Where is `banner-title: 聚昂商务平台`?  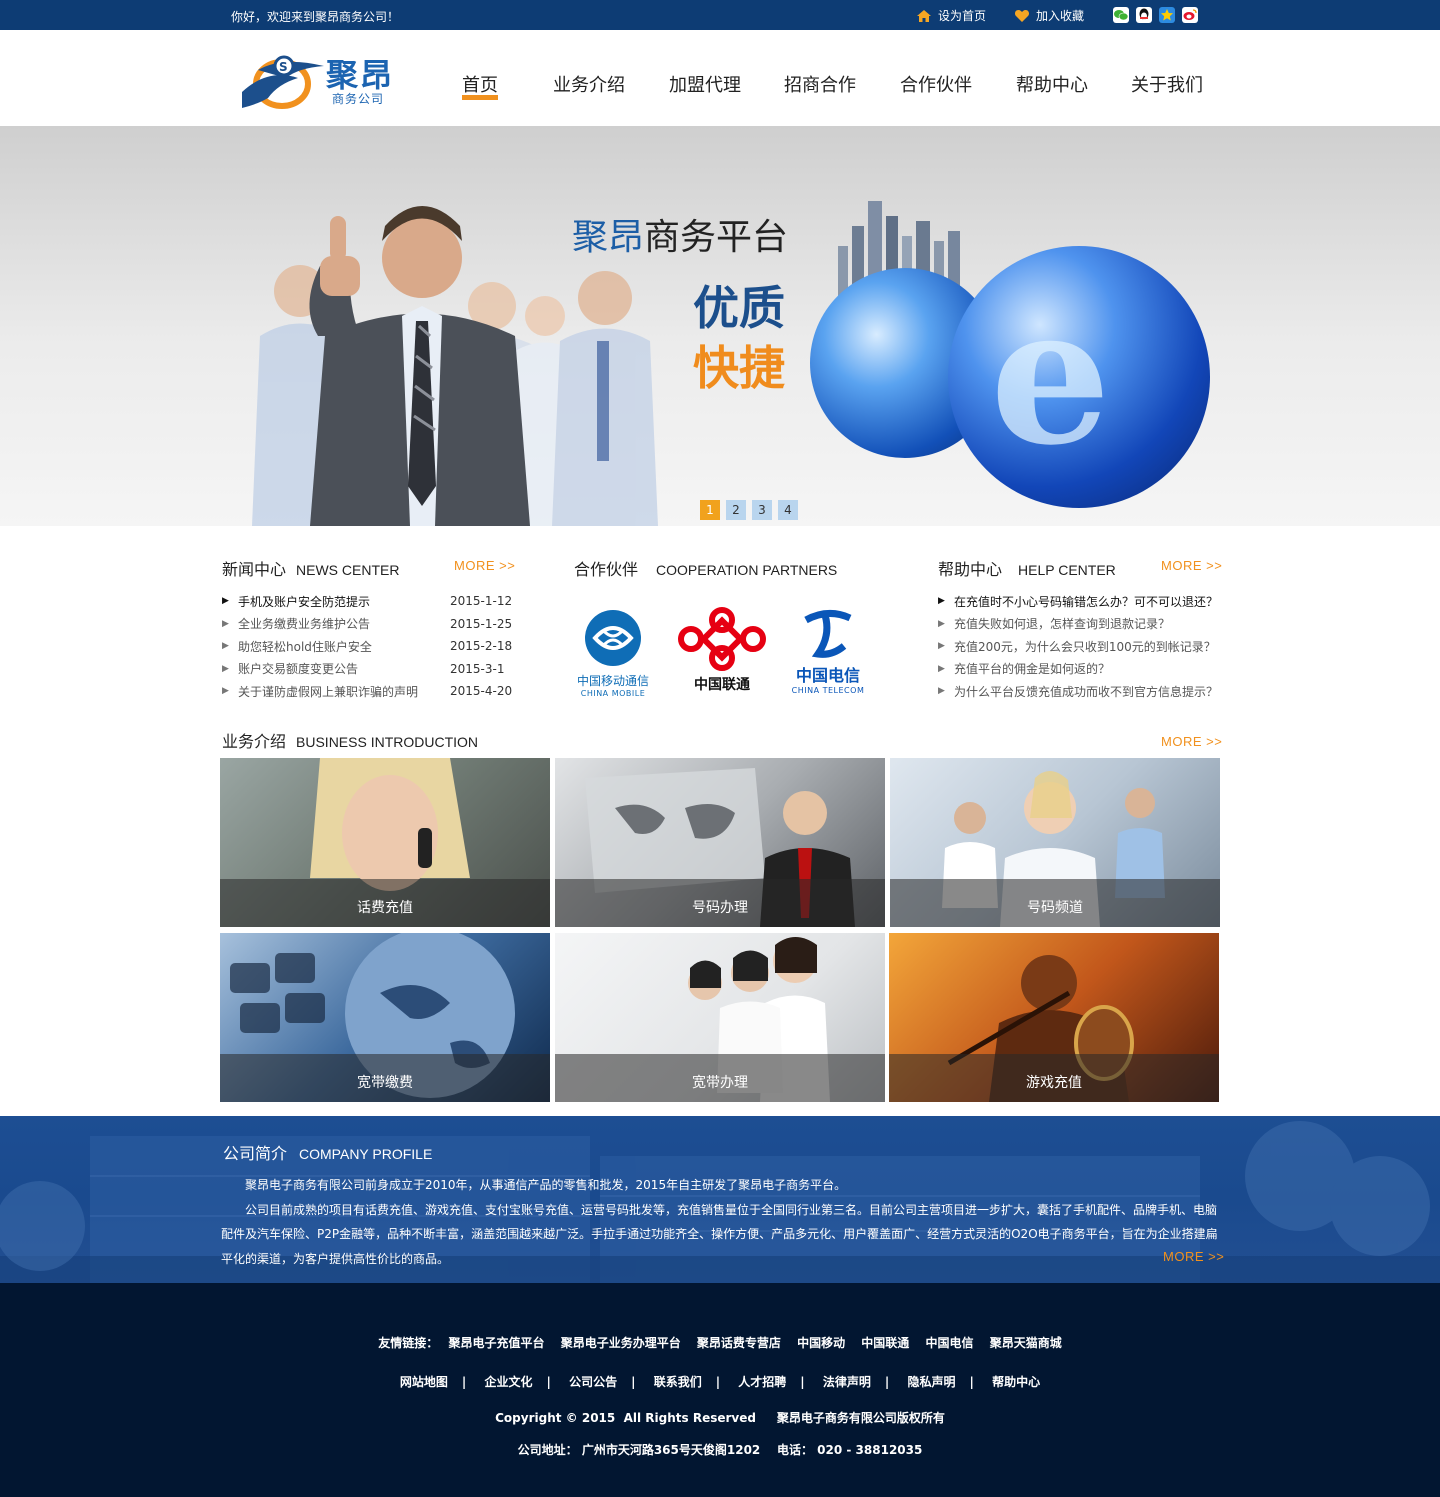 banner-title: 聚昂商务平台 is located at coordinates (680, 234).